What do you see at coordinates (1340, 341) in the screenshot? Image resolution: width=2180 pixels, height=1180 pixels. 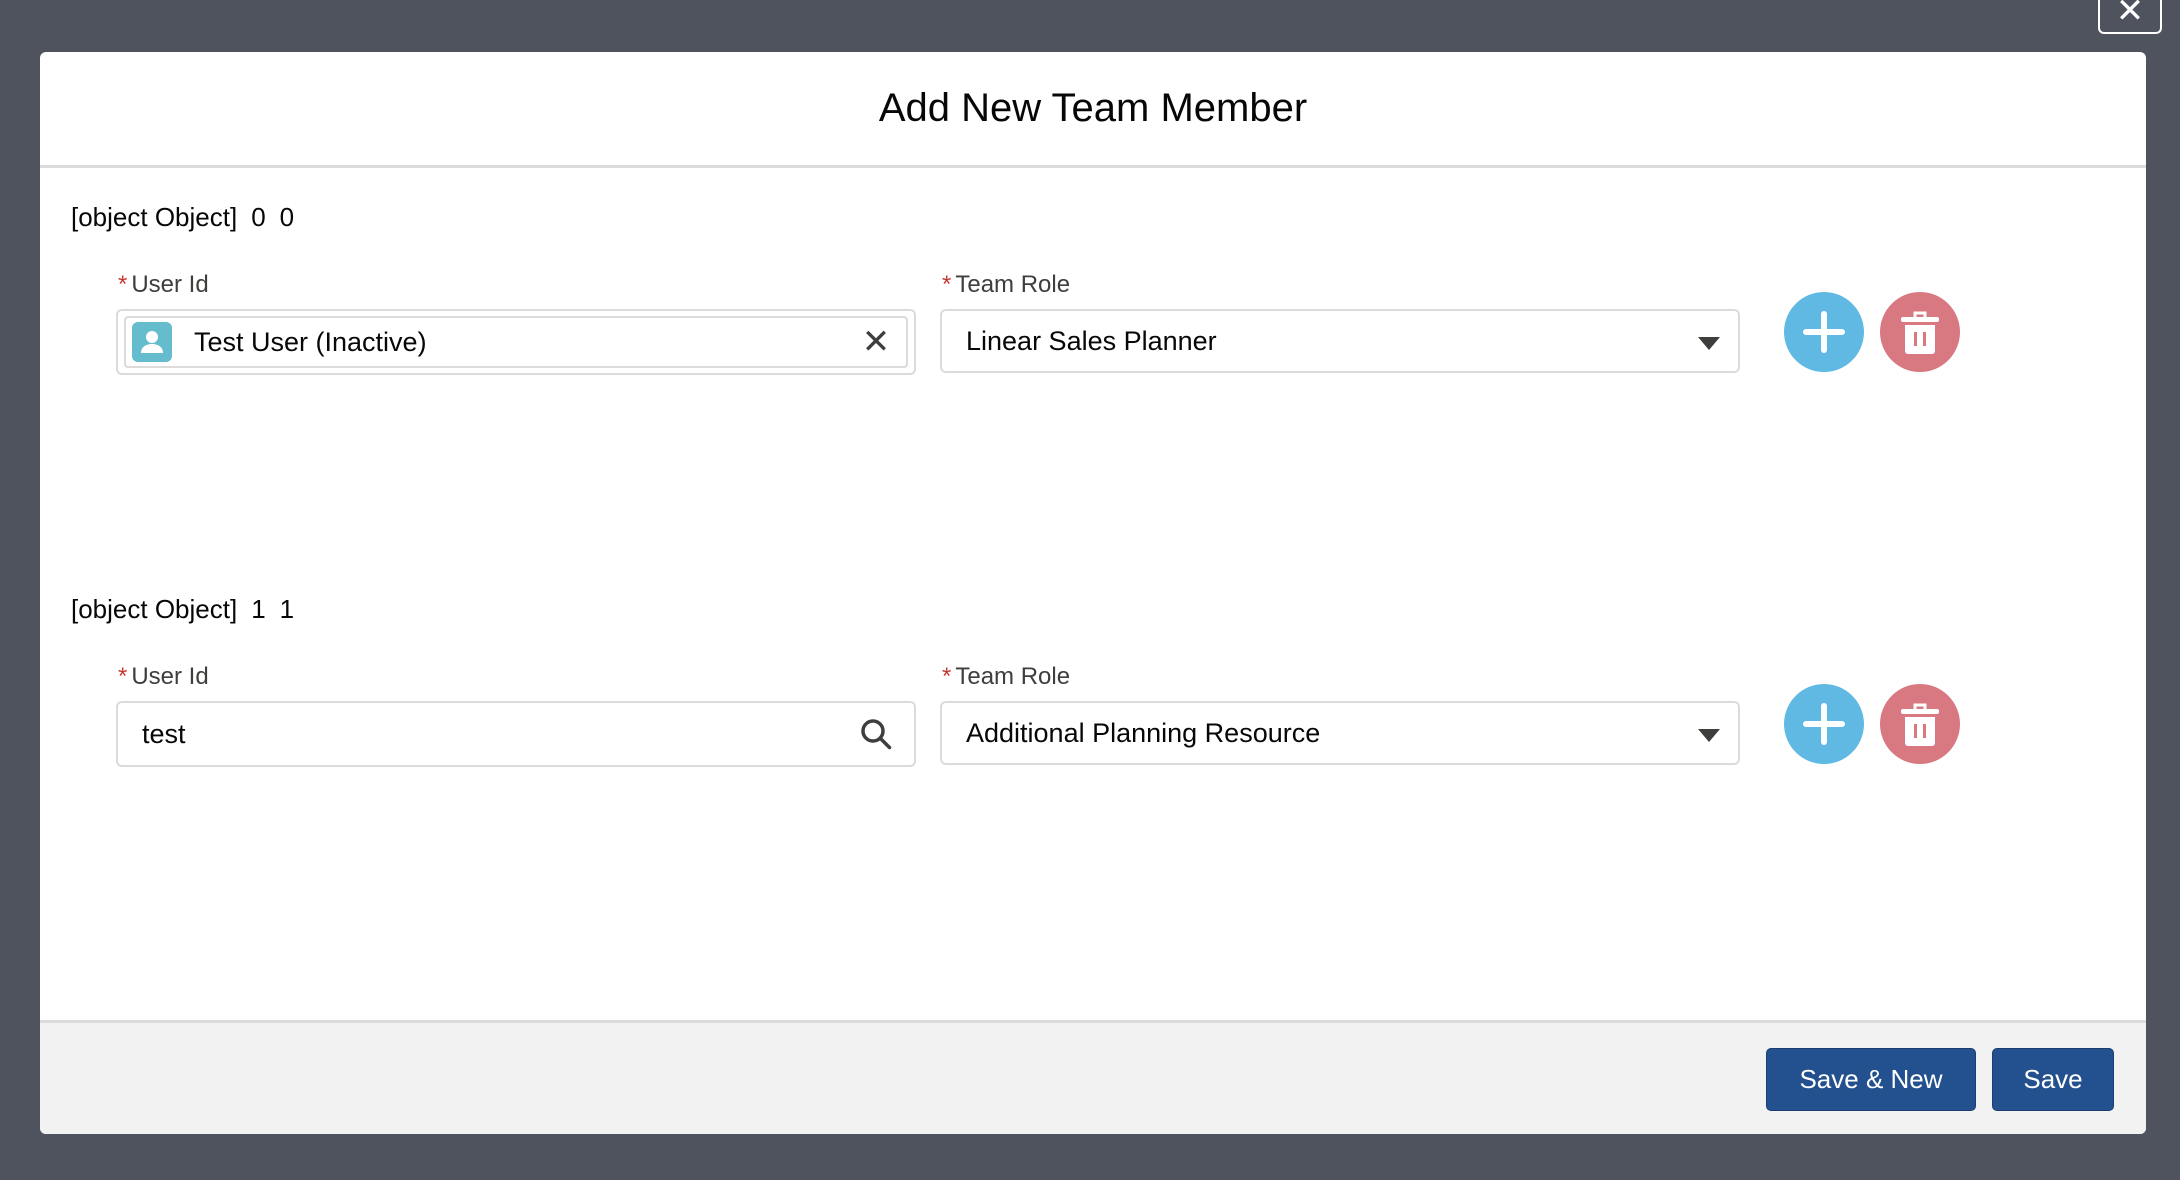 I see `team-role-select: Linear Sales Planner` at bounding box center [1340, 341].